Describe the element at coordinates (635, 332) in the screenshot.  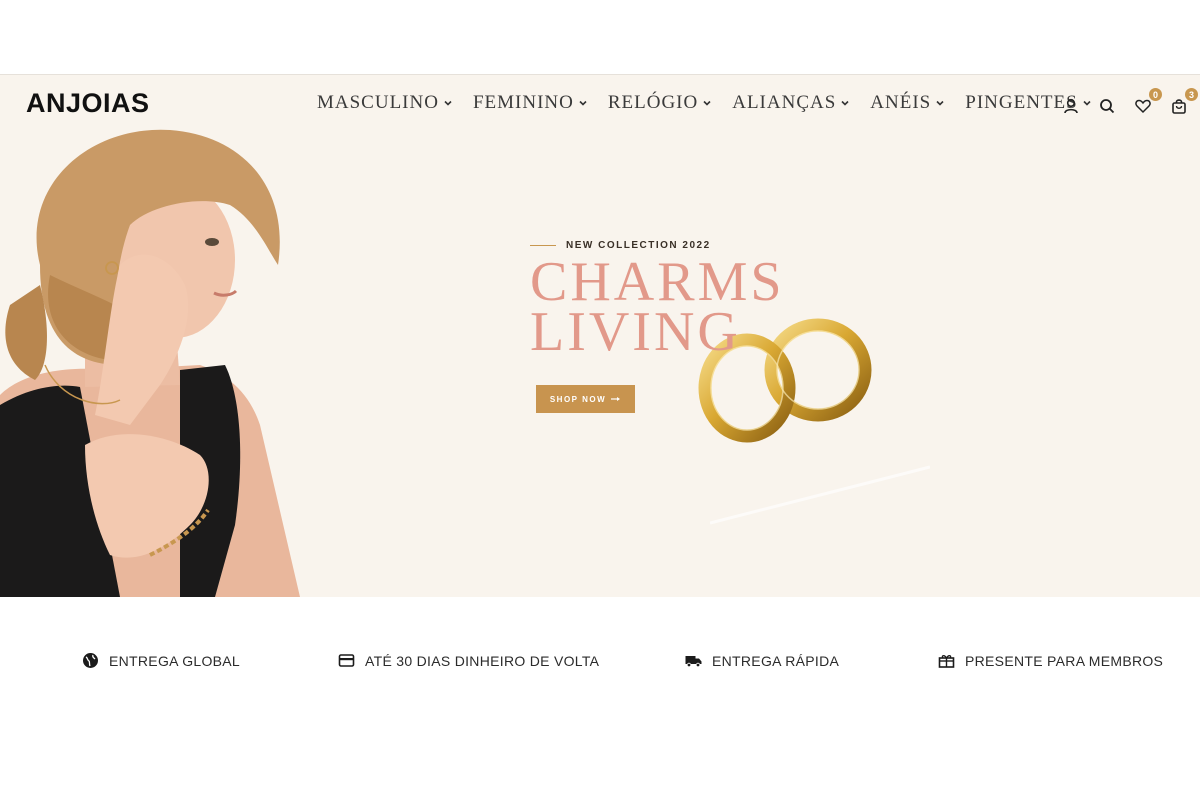
I see `headline-line2: LIVING` at that location.